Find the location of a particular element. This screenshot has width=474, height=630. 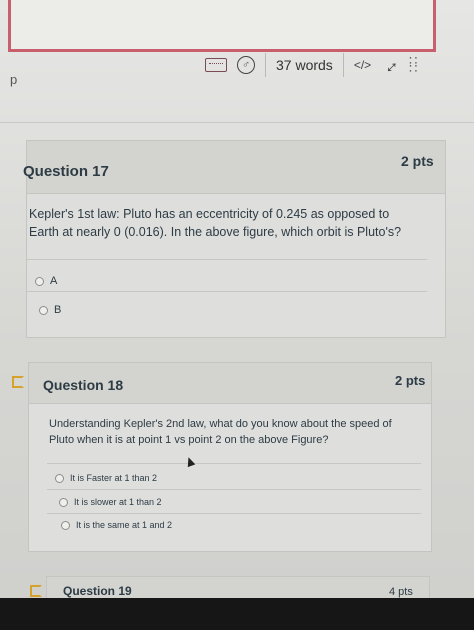

answer-option-same: It is the same at 1 and 2 is located at coordinates (116, 525).